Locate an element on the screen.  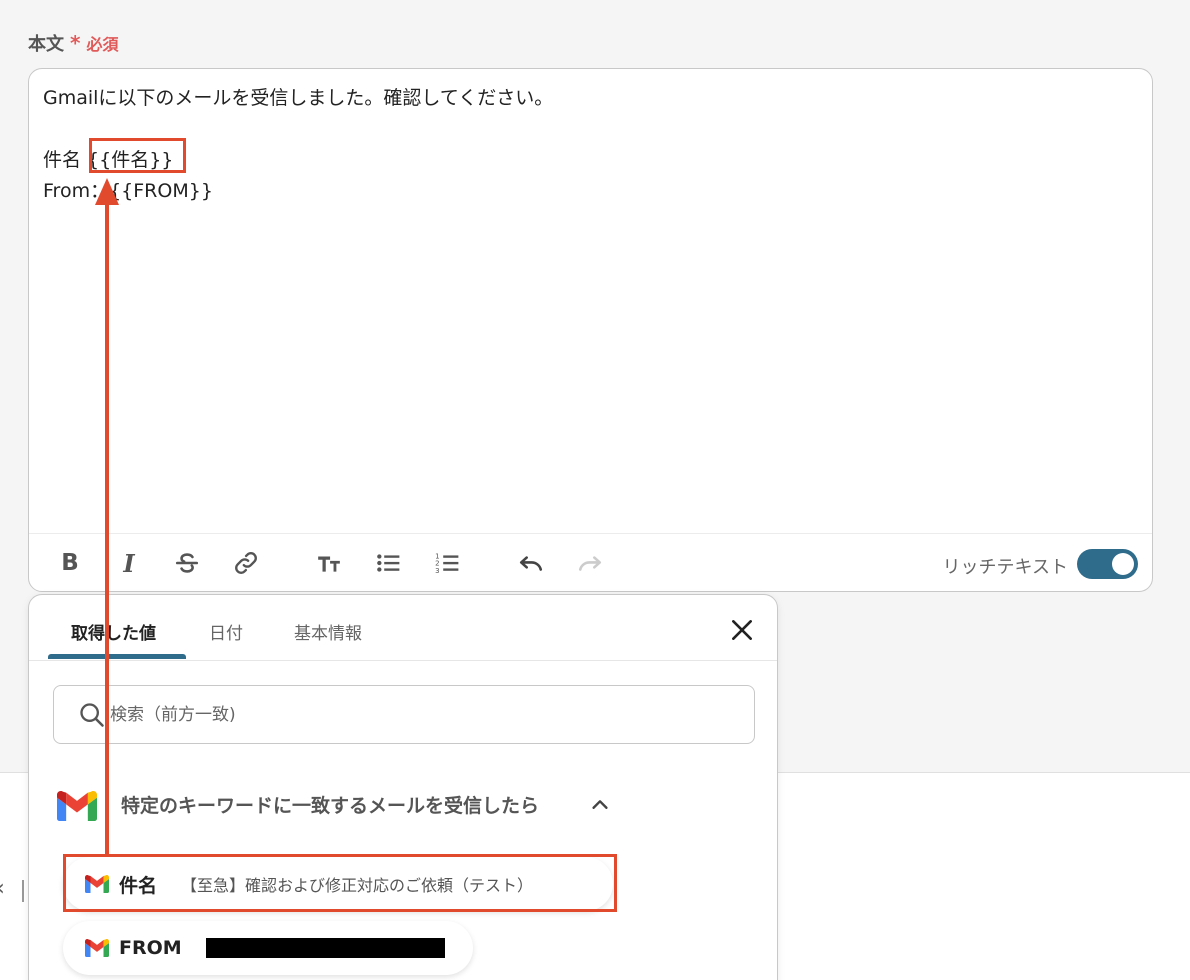
editor-line: From：{{FROM}} is located at coordinates (128, 191).